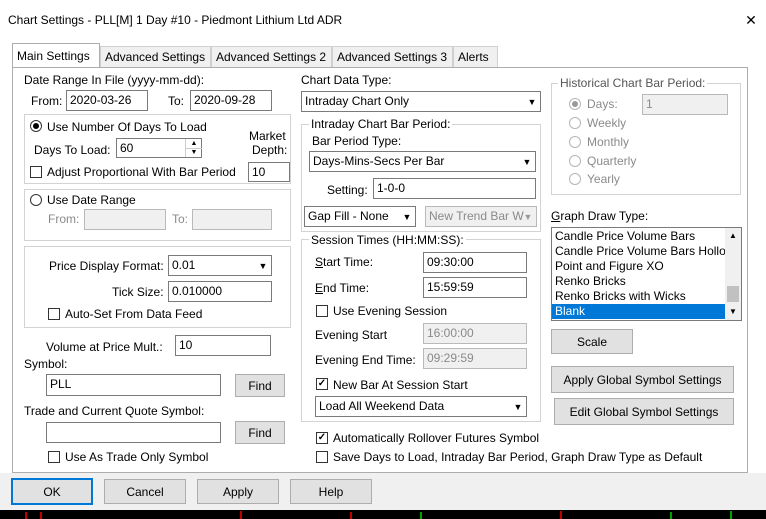 Image resolution: width=766 pixels, height=519 pixels. What do you see at coordinates (575, 179) in the screenshot?
I see `historical-yearly-radio` at bounding box center [575, 179].